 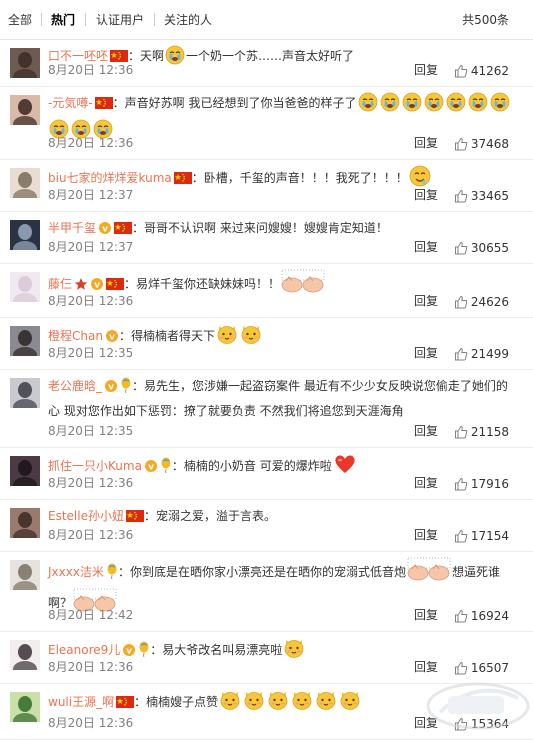 I want to click on like-button: 21158, so click(x=481, y=432).